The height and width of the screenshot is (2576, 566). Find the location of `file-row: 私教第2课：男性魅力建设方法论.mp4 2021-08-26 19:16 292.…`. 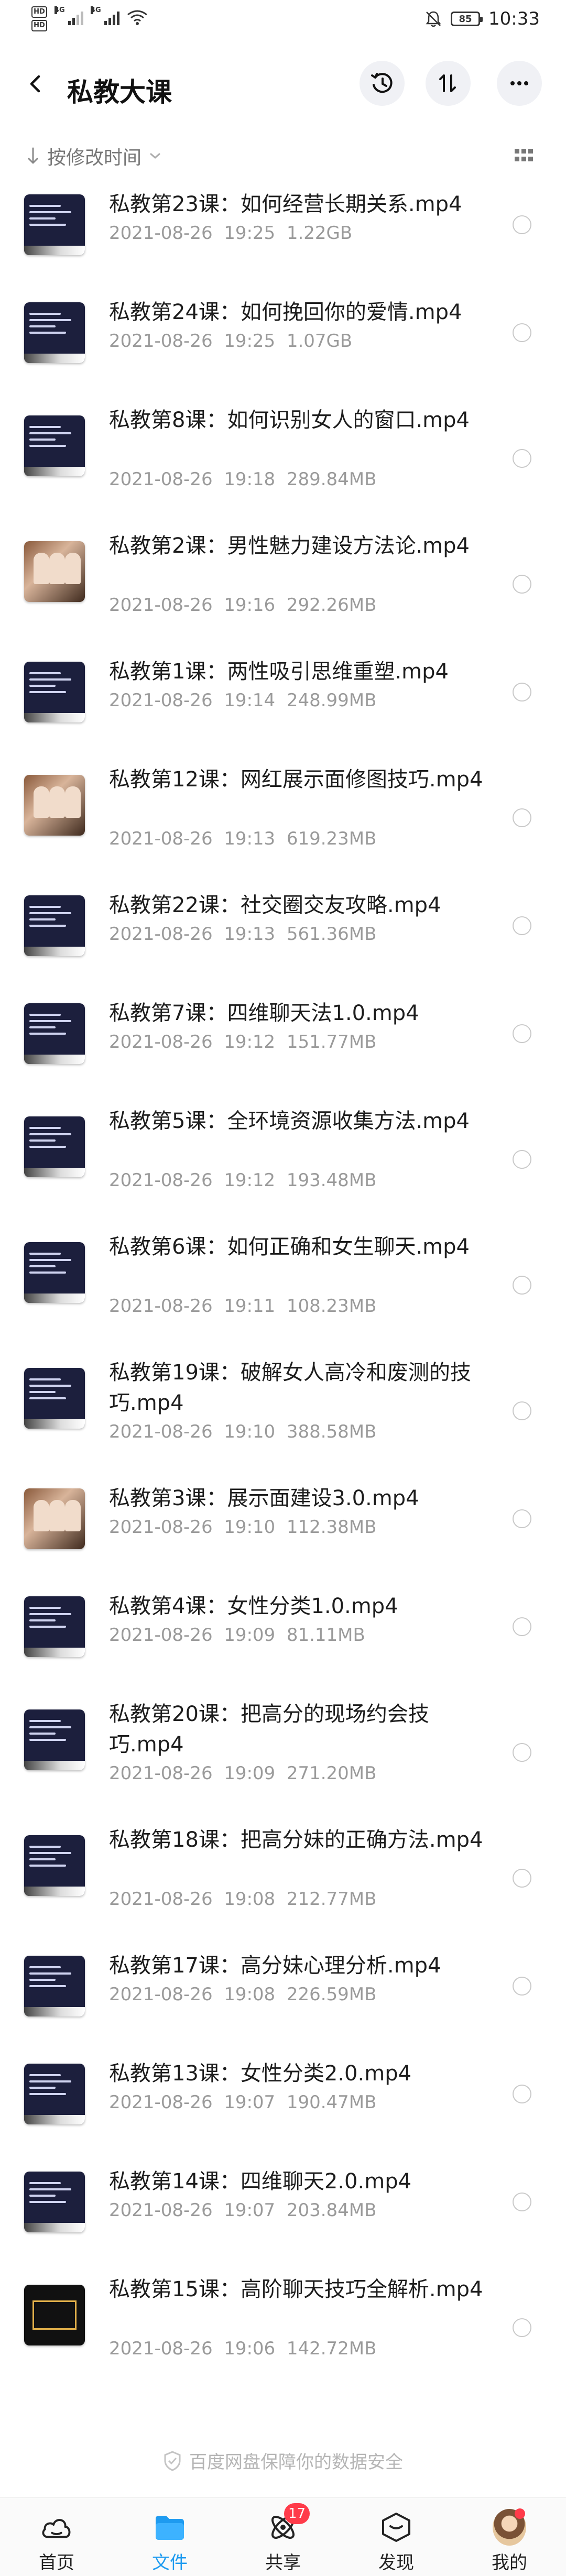

file-row: 私教第2课：男性魅力建设方法论.mp4 2021-08-26 19:16 292.… is located at coordinates (283, 585).